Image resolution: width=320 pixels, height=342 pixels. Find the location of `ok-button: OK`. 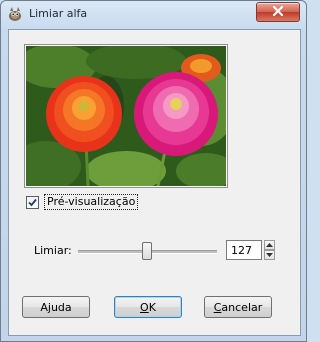

ok-button: OK is located at coordinates (148, 307).